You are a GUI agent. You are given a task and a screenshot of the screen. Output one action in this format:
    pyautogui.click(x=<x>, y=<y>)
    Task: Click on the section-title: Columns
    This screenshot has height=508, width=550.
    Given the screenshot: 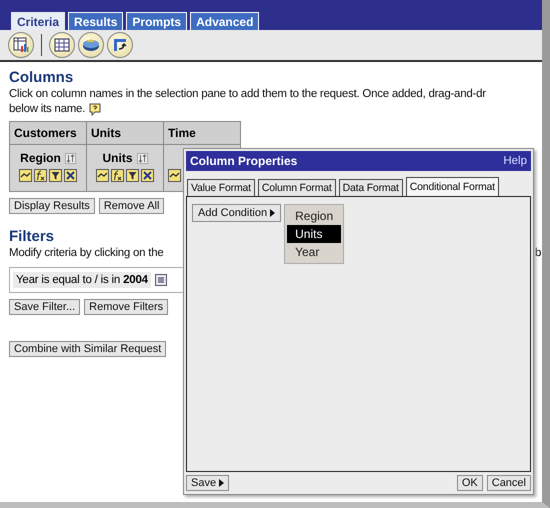 What is the action you would take?
    pyautogui.click(x=41, y=77)
    